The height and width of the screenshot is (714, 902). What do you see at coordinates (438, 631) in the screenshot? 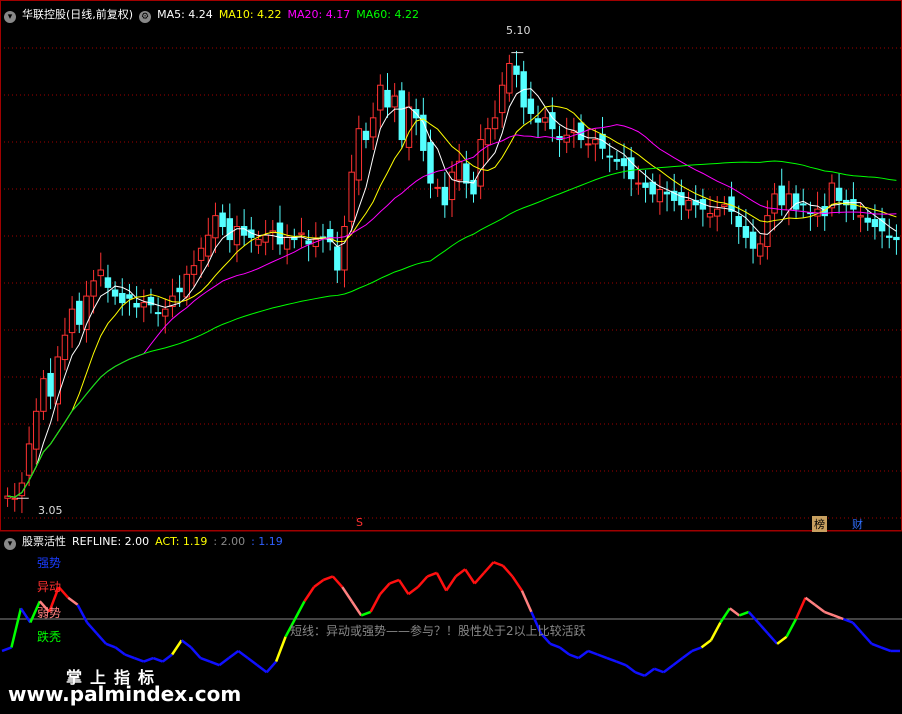
I see `indicator-note: 短线：异动或强势——参与？！股性处于2以上比较活跃` at bounding box center [438, 631].